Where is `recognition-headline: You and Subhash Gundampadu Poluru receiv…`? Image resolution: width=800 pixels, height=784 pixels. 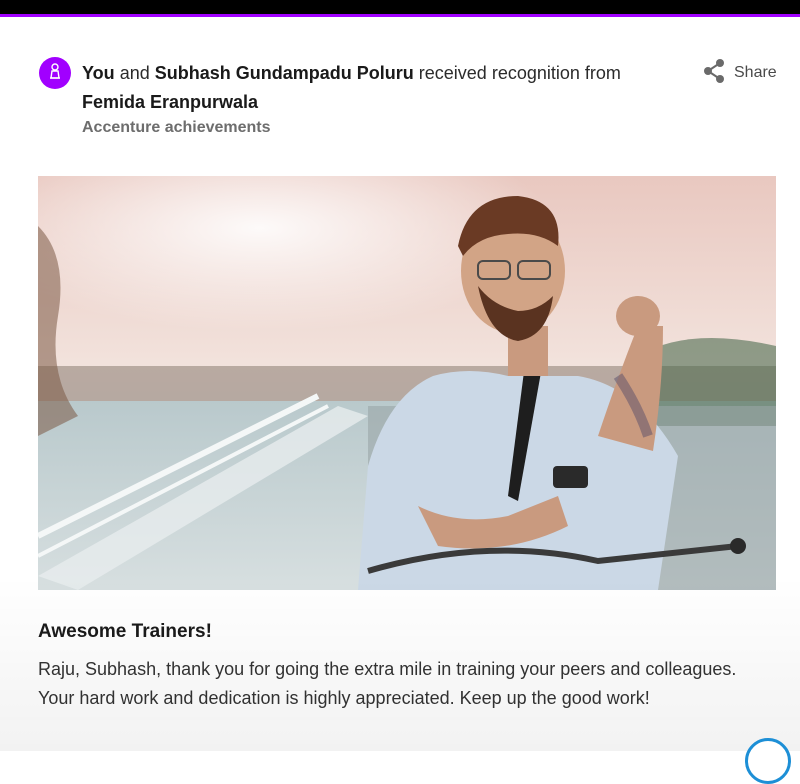 recognition-headline: You and Subhash Gundampadu Poluru receiv… is located at coordinates (387, 88).